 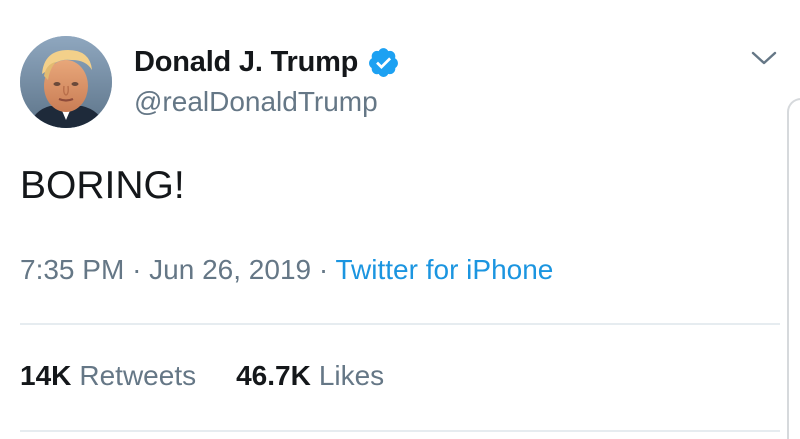 What do you see at coordinates (138, 375) in the screenshot?
I see `retweets-label: Retweets` at bounding box center [138, 375].